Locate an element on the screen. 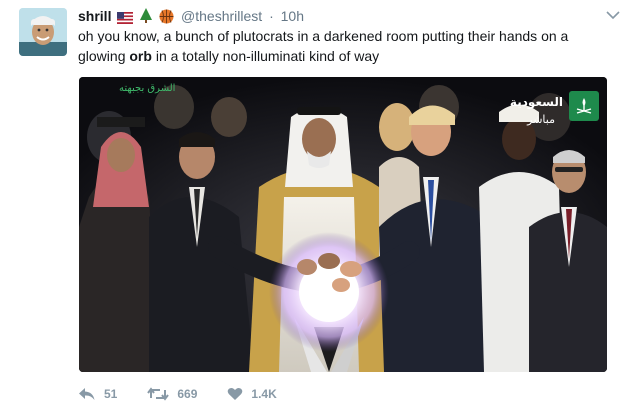  retweet-count: 669 is located at coordinates (187, 394).